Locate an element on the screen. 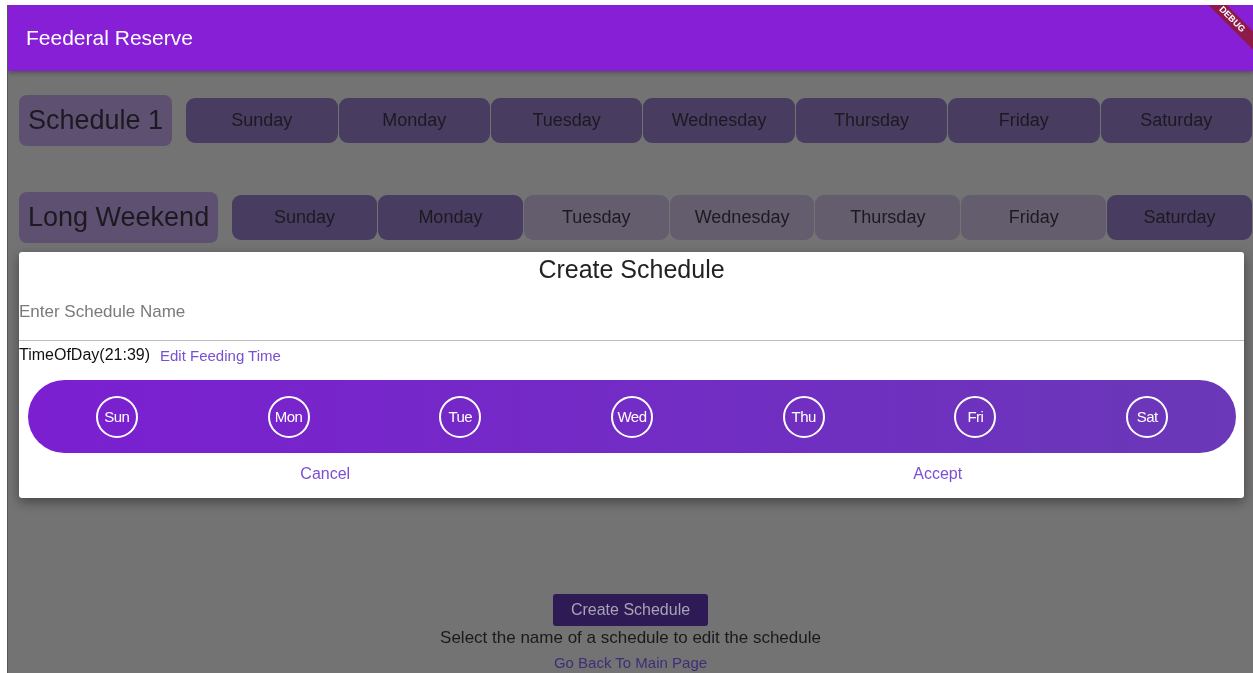 This screenshot has height=673, width=1253. edit-time-link: Edit Feeding Time is located at coordinates (220, 355).